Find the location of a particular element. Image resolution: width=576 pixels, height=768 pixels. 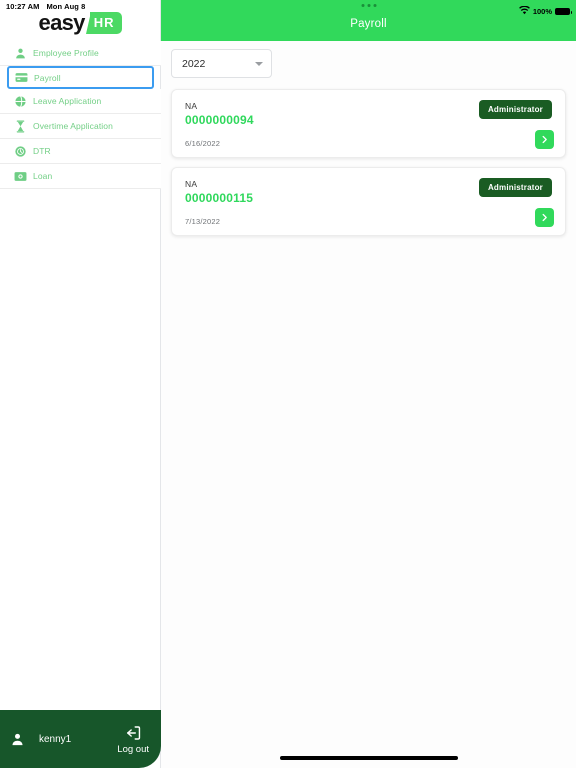

logout-button: Log out is located at coordinates (133, 739).